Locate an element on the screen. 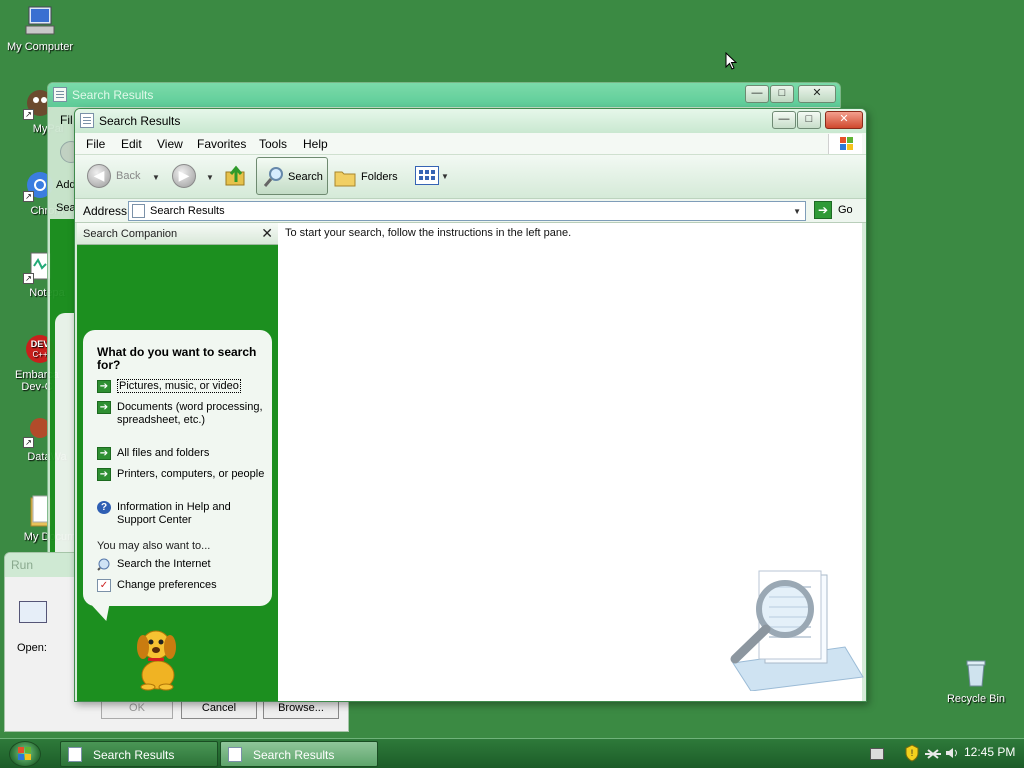 The width and height of the screenshot is (1024, 768). address-bar: Address Search Results ▼ ➔ Go is located at coordinates (470, 211).